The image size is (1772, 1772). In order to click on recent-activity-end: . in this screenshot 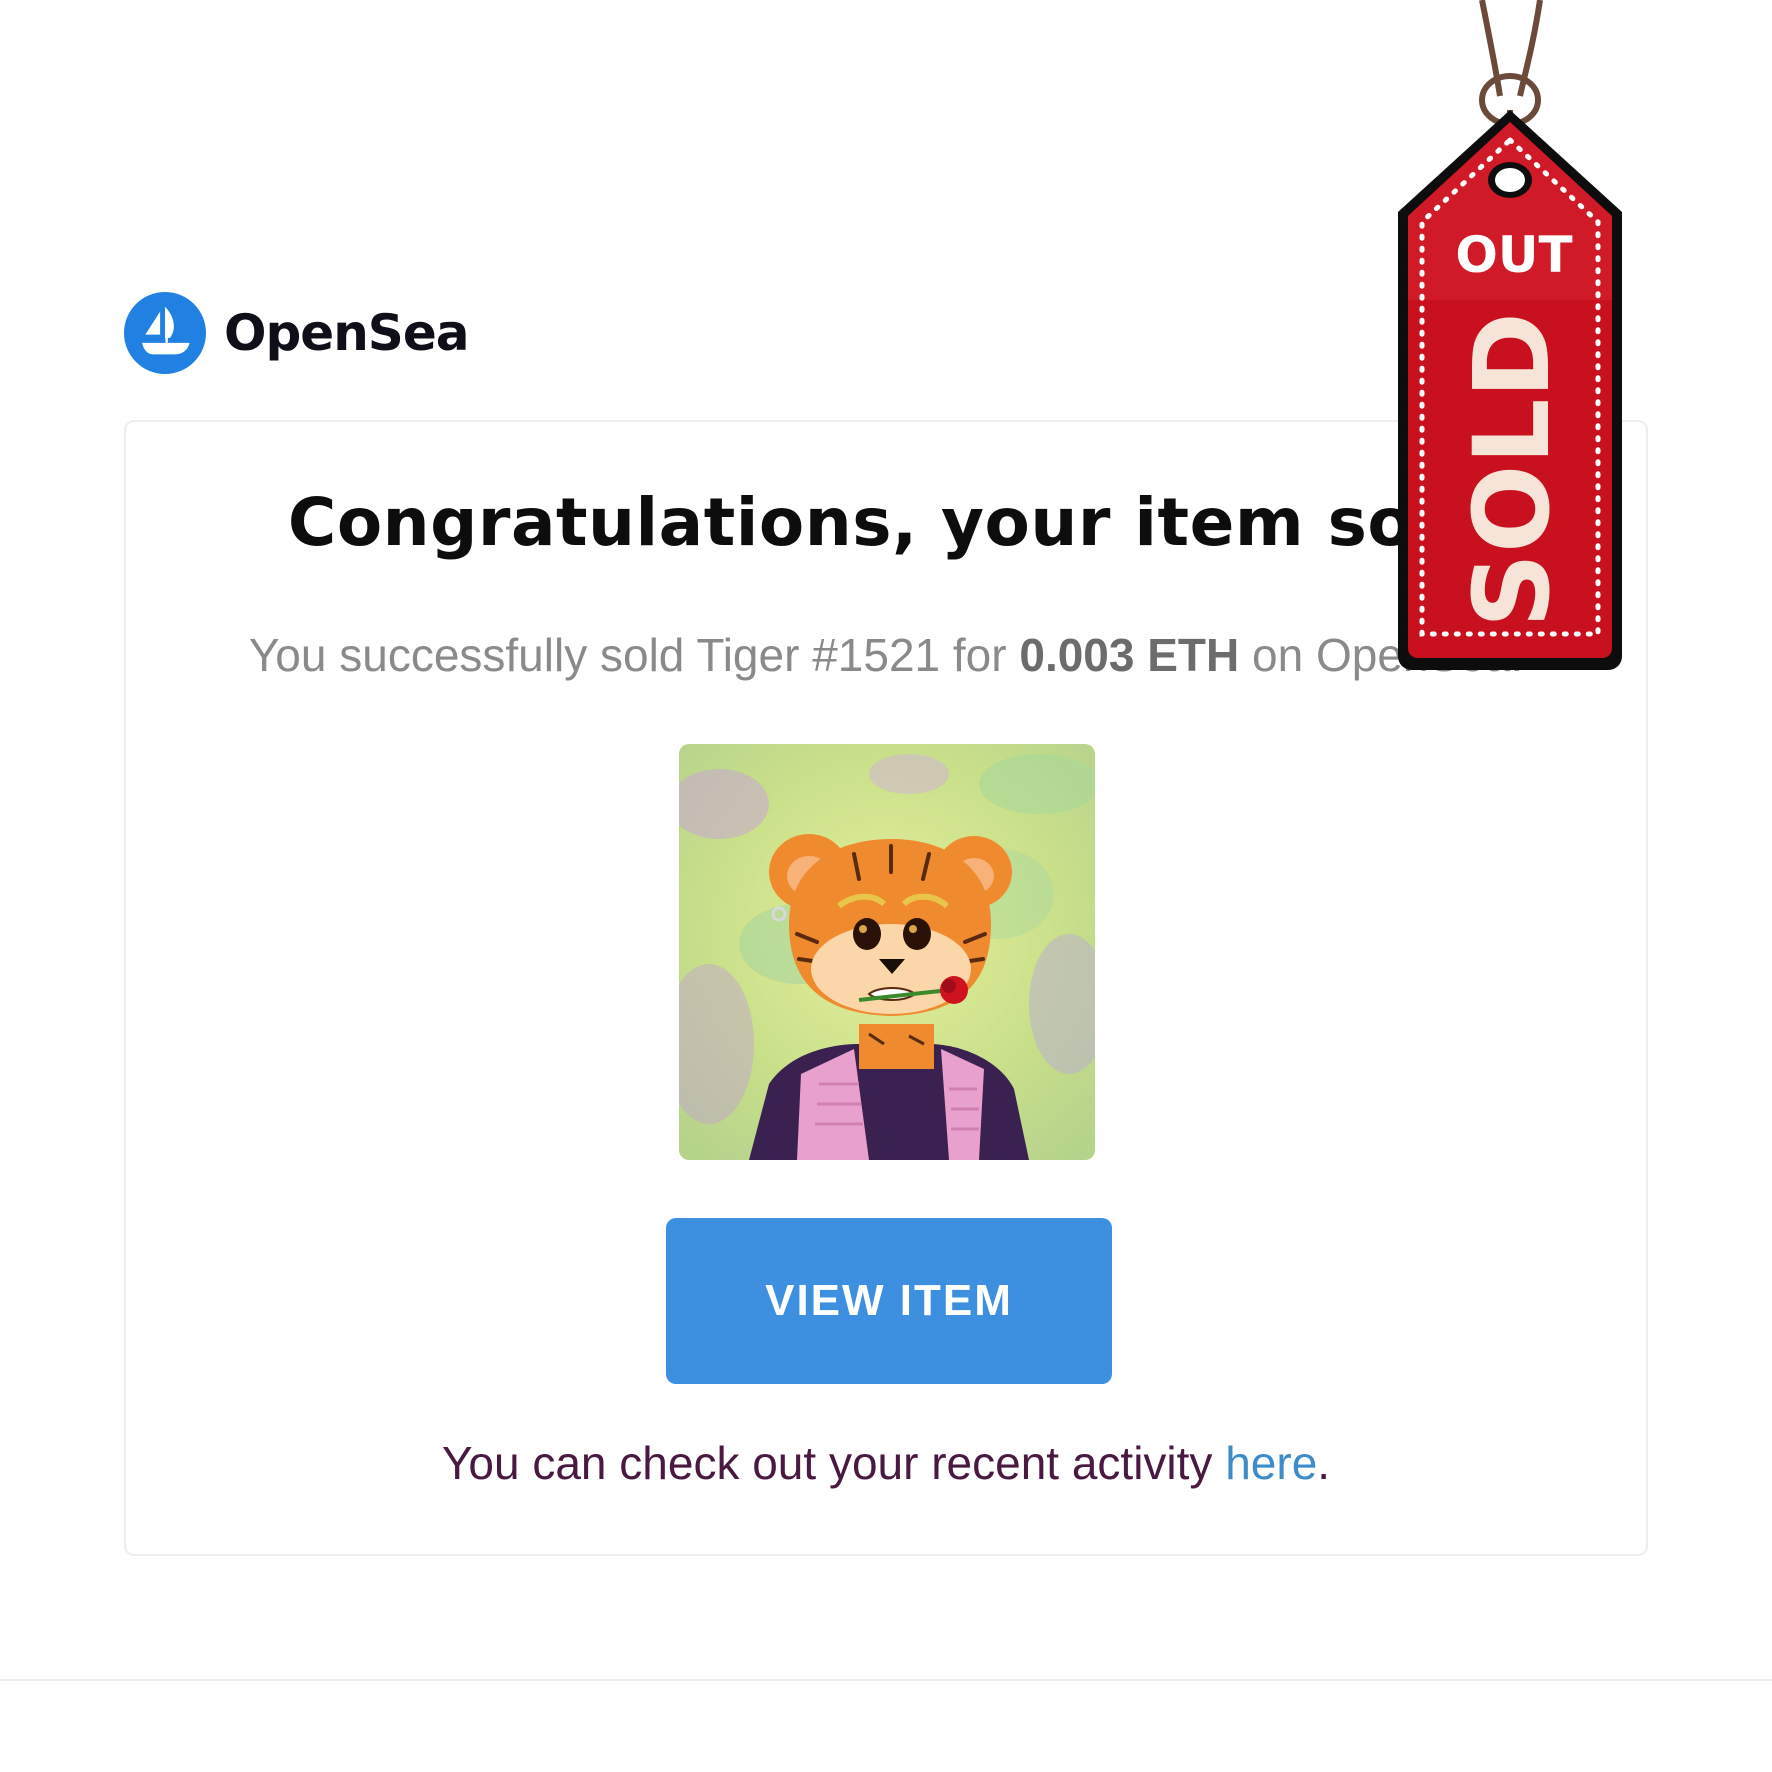, I will do `click(1324, 1463)`.